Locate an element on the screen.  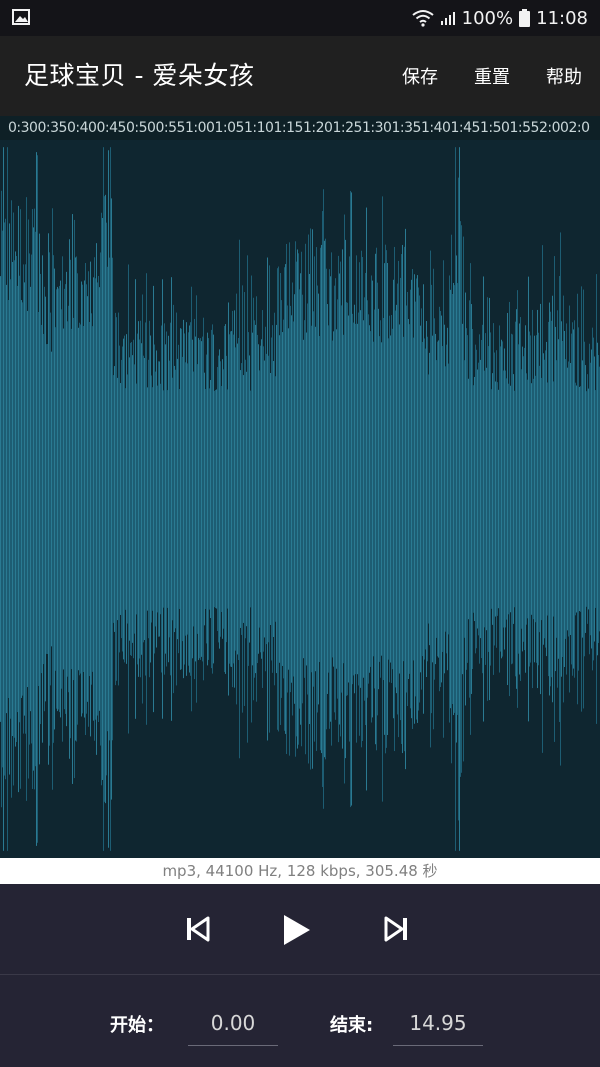
skip-previous-button is located at coordinates (198, 931).